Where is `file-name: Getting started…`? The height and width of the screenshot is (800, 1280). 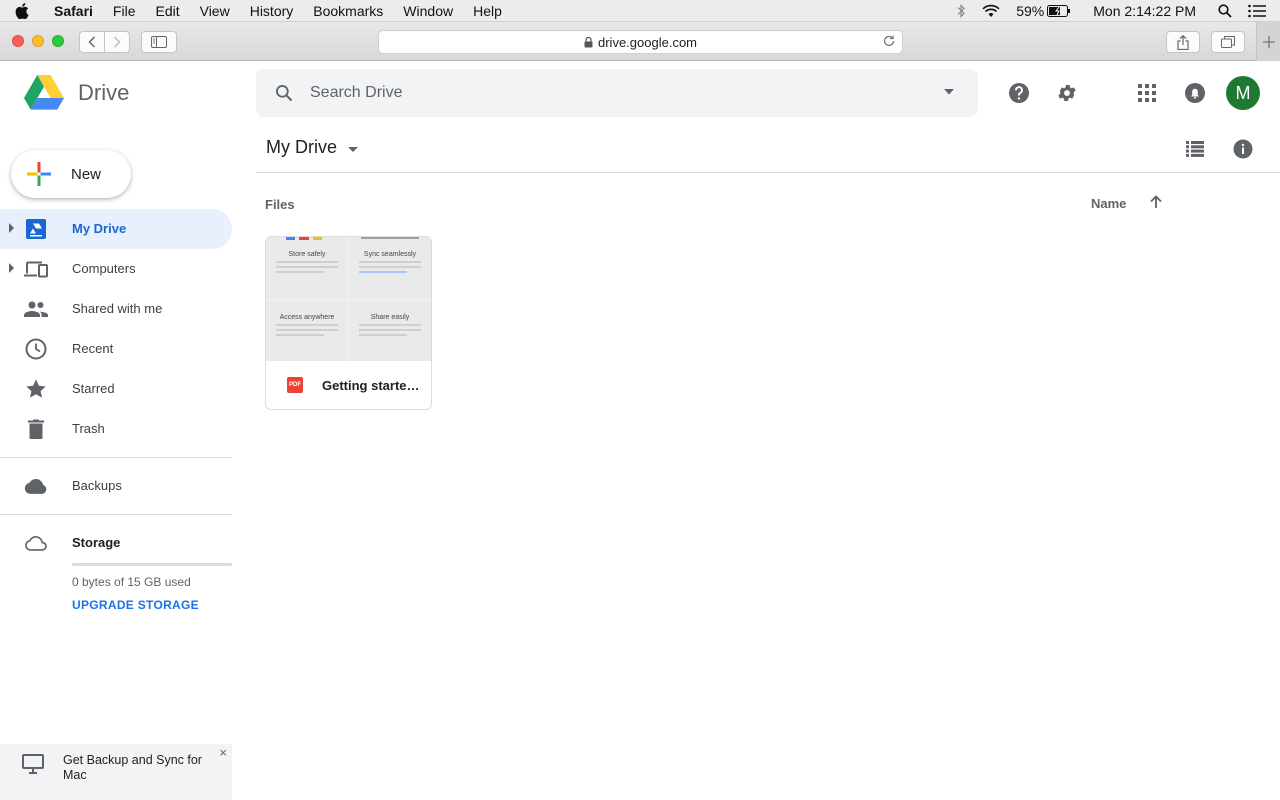 file-name: Getting started… is located at coordinates (372, 385).